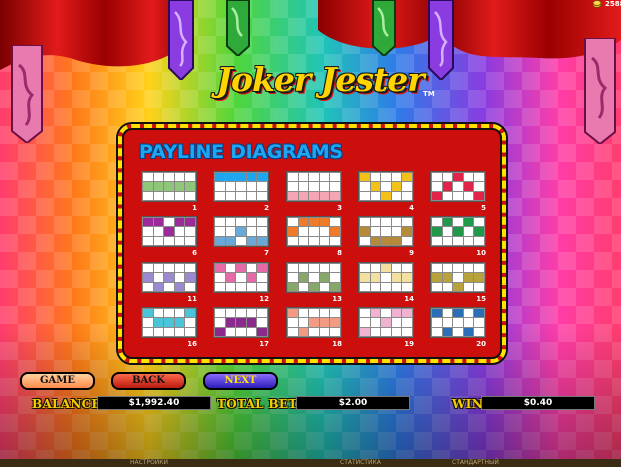 The height and width of the screenshot is (467, 621). Describe the element at coordinates (429, 94) in the screenshot. I see `trademark-mark: TM` at that location.